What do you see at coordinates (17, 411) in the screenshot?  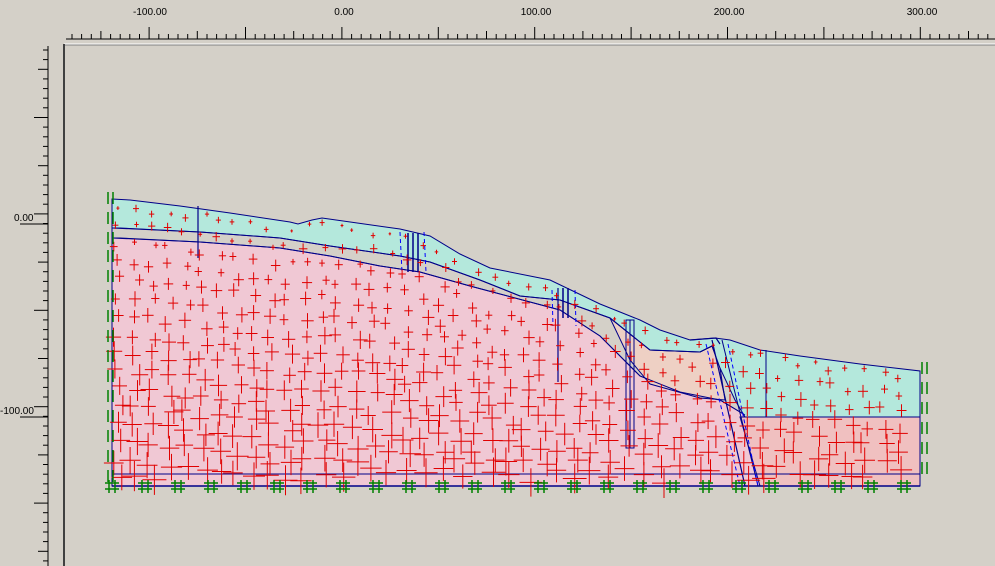 I see `y-label-neg100: -100.00` at bounding box center [17, 411].